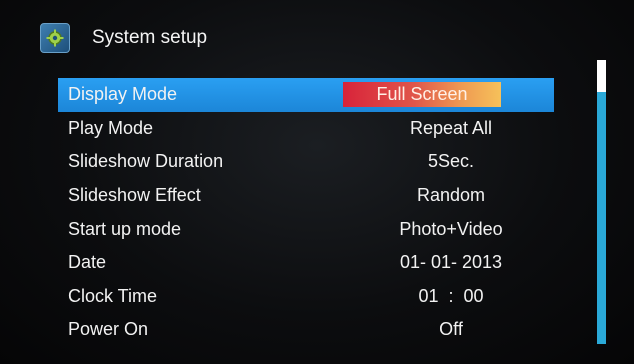  What do you see at coordinates (456, 128) in the screenshot?
I see `menu-item-value: Repeat All` at bounding box center [456, 128].